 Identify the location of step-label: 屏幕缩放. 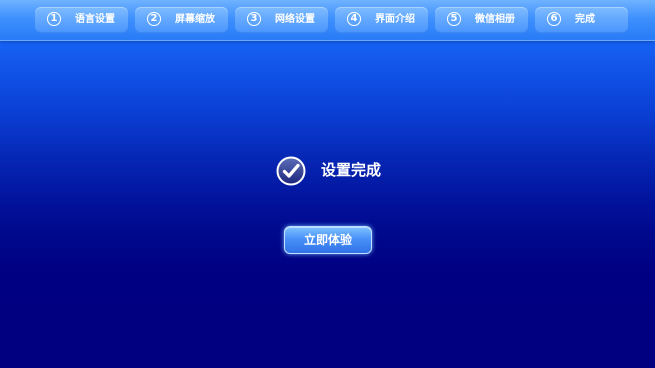
(195, 19).